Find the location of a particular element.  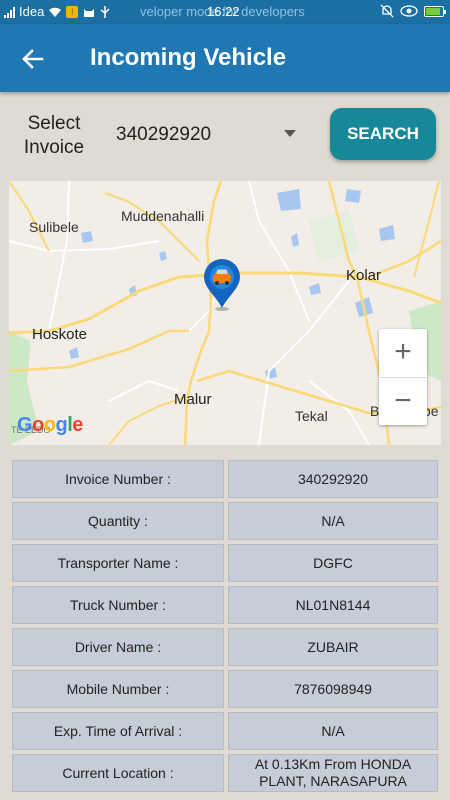

details-row: Truck Number : NL01N8144 is located at coordinates (225, 605).